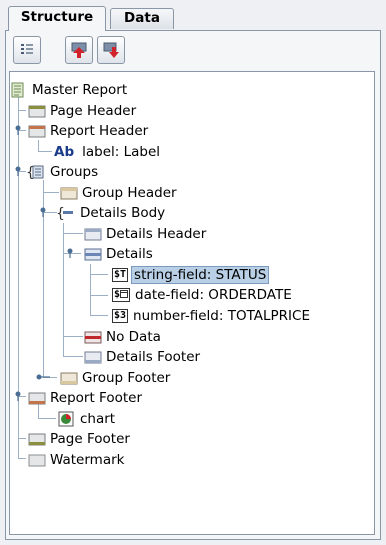 This screenshot has height=545, width=386. Describe the element at coordinates (213, 295) in the screenshot. I see `tree-node-label: date-field: ORDERDATE` at that location.